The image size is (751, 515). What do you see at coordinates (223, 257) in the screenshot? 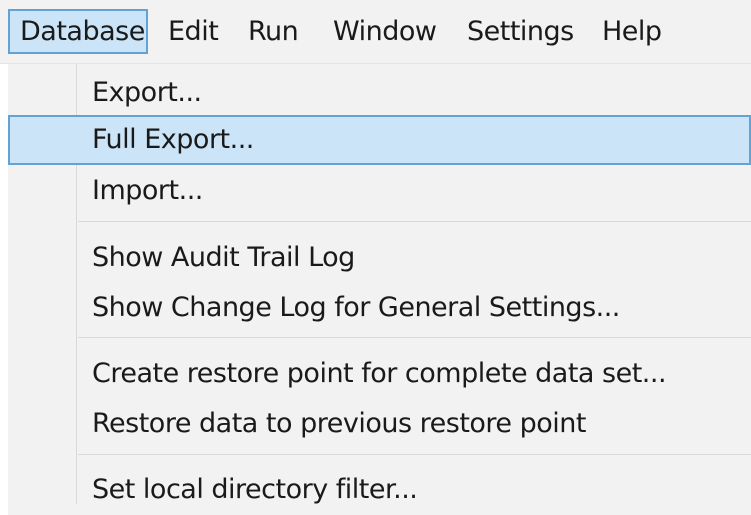
I see `menu-item-label: Show Audit Trail Log` at bounding box center [223, 257].